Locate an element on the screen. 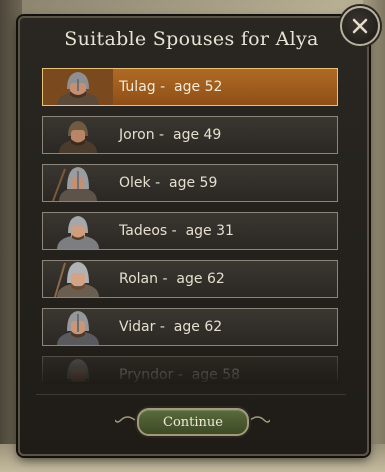  dialog-title: Suitable Spouses for Alya is located at coordinates (191, 39).